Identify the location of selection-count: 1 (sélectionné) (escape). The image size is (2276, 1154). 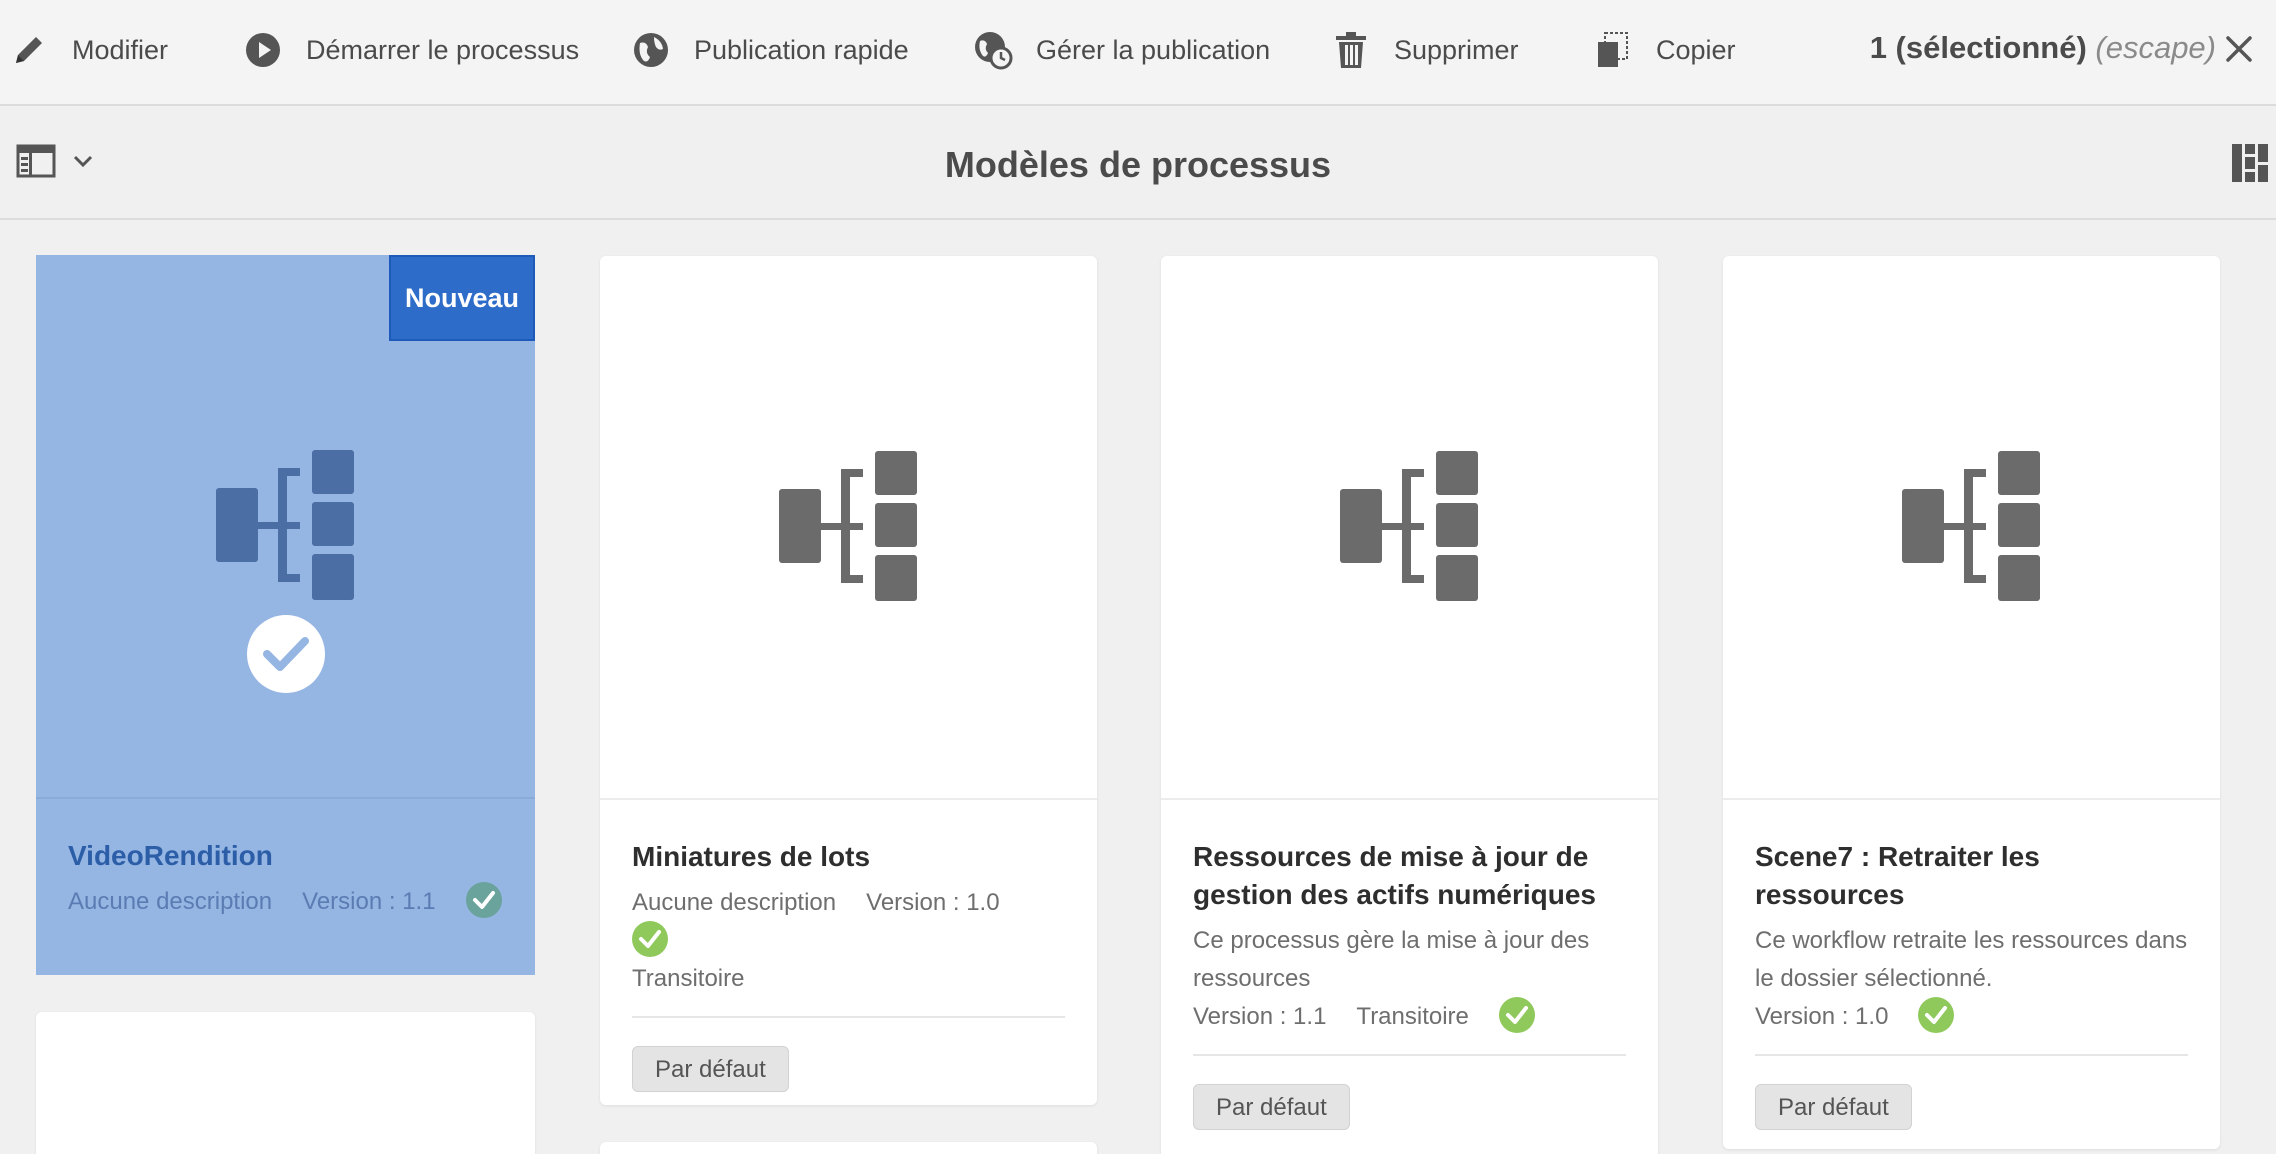
(2043, 48).